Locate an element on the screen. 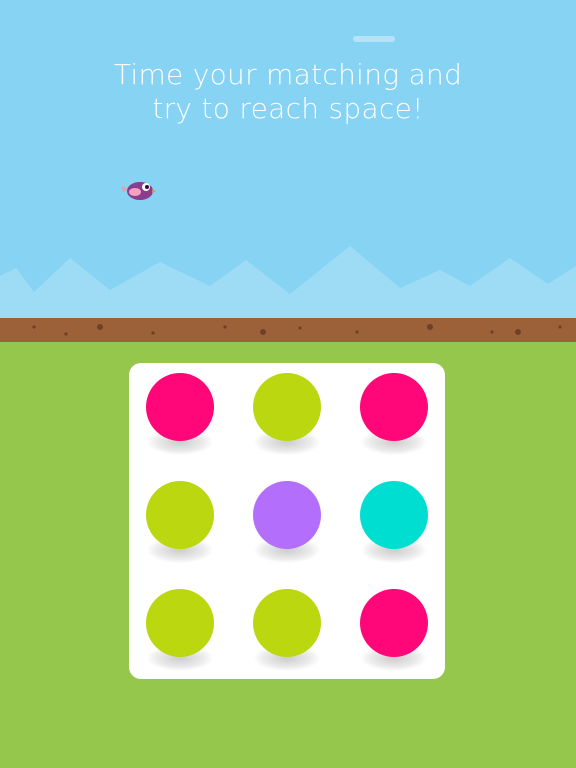  status-indicator is located at coordinates (374, 39).